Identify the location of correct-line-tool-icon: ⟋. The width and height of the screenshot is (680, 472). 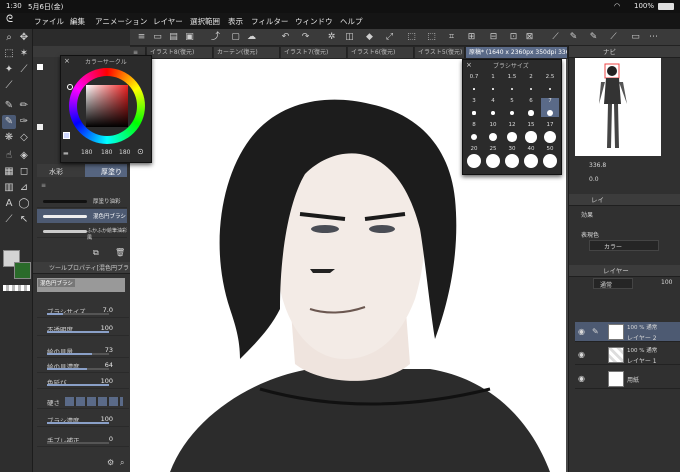
(9, 220).